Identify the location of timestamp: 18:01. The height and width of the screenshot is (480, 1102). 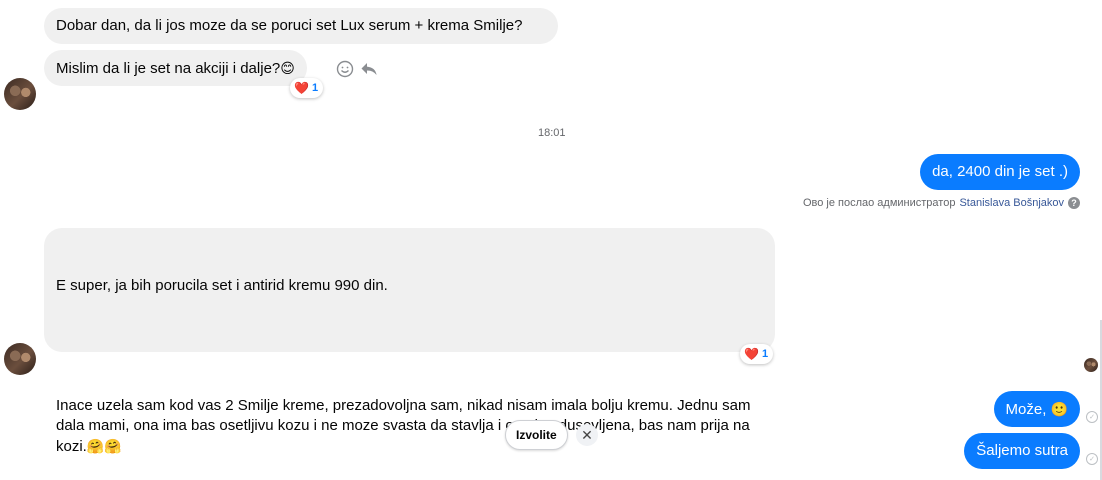
(552, 133).